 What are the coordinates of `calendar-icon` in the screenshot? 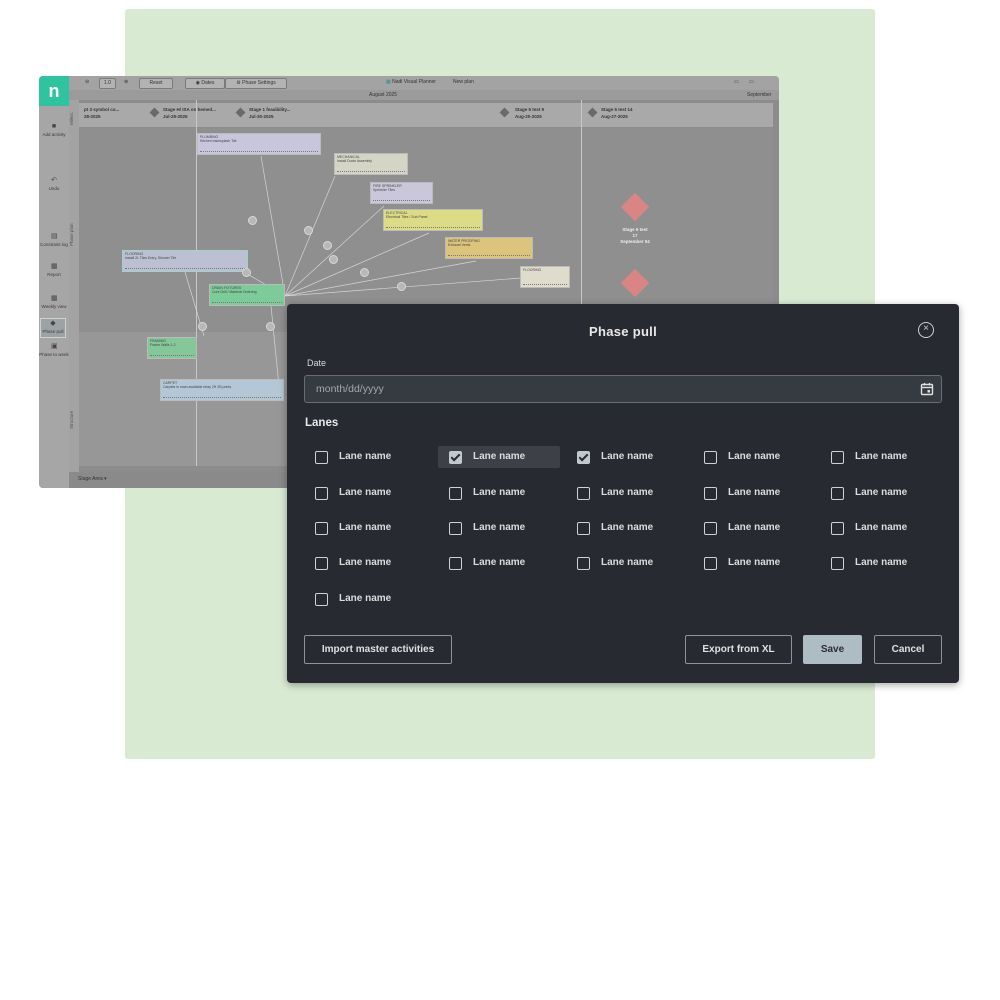 It's located at (927, 389).